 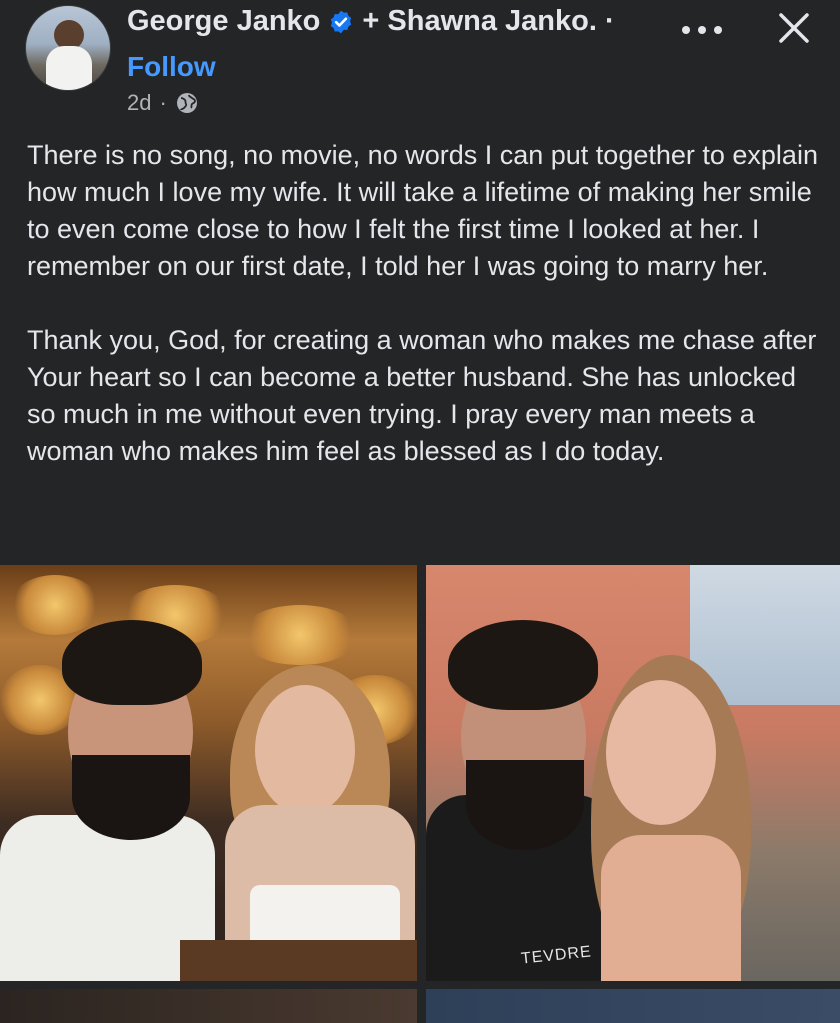 What do you see at coordinates (139, 103) in the screenshot?
I see `post-timestamp: 2d` at bounding box center [139, 103].